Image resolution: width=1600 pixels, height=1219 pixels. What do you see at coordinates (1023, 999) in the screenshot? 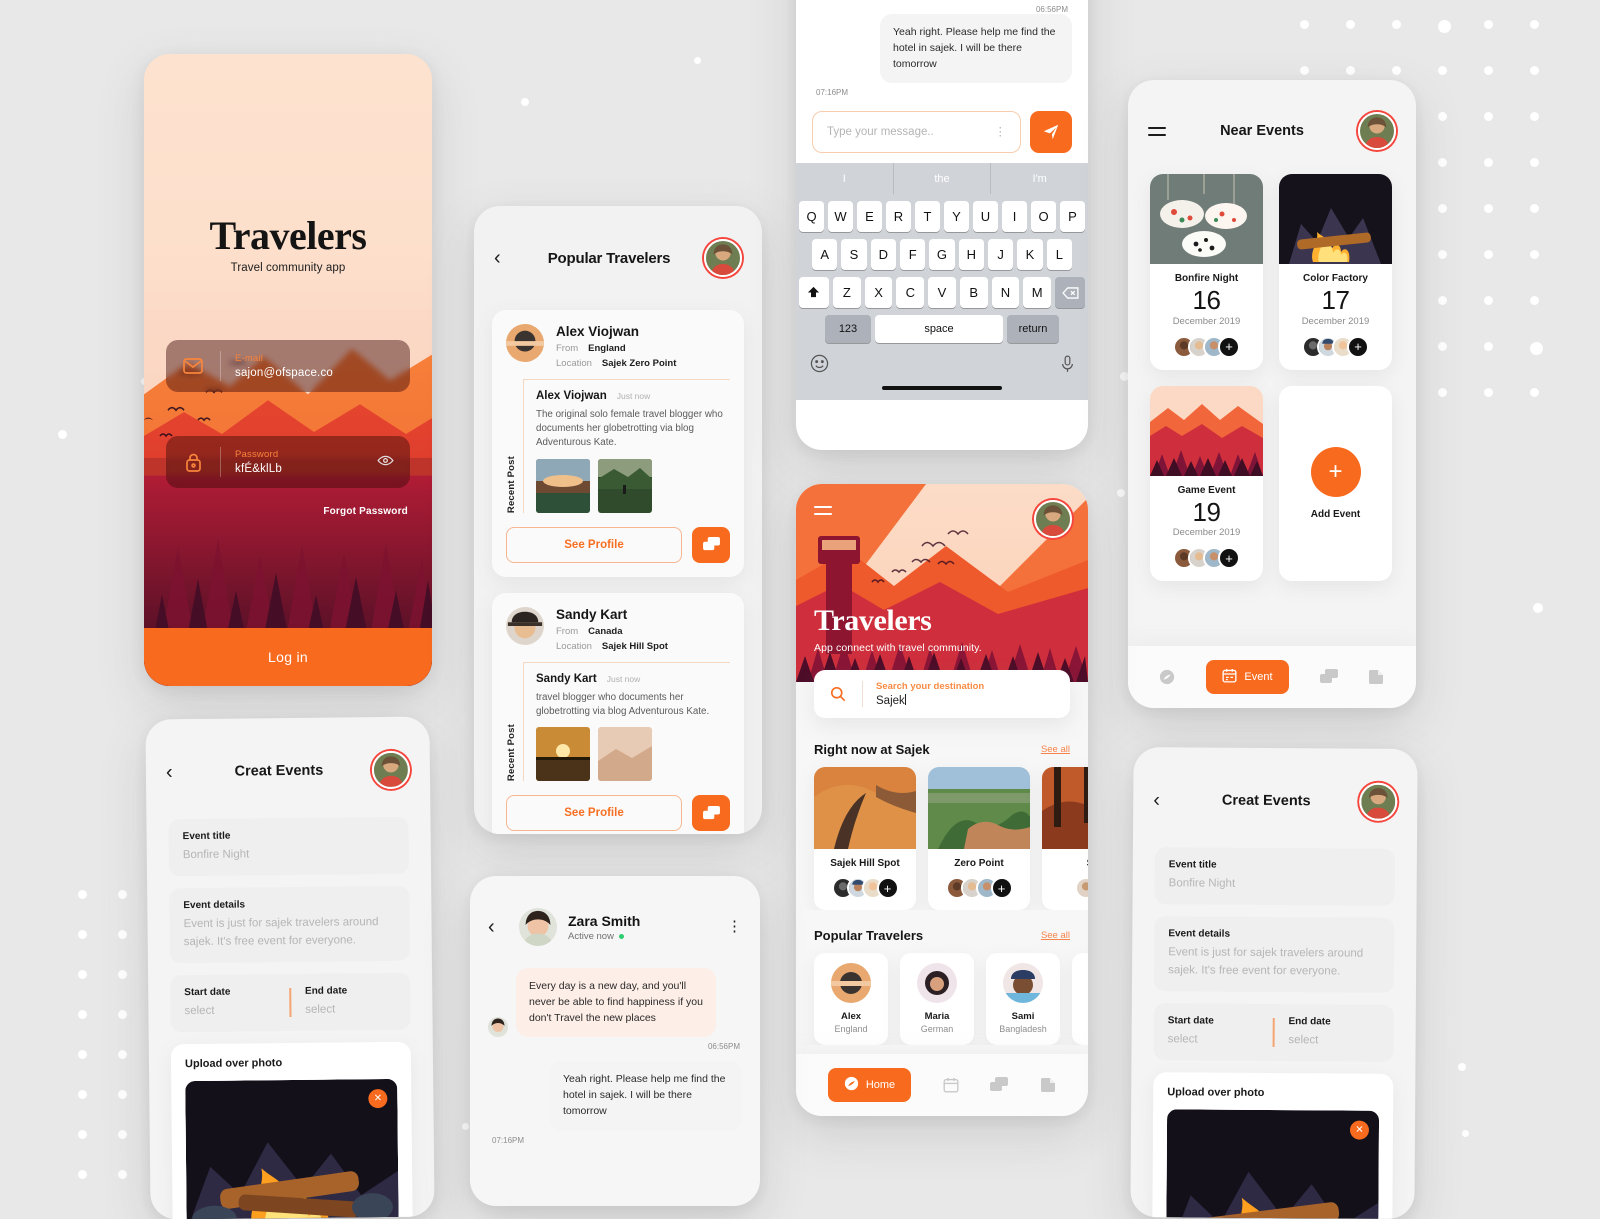
I see `traveler-chip: Sami Bangladesh` at bounding box center [1023, 999].